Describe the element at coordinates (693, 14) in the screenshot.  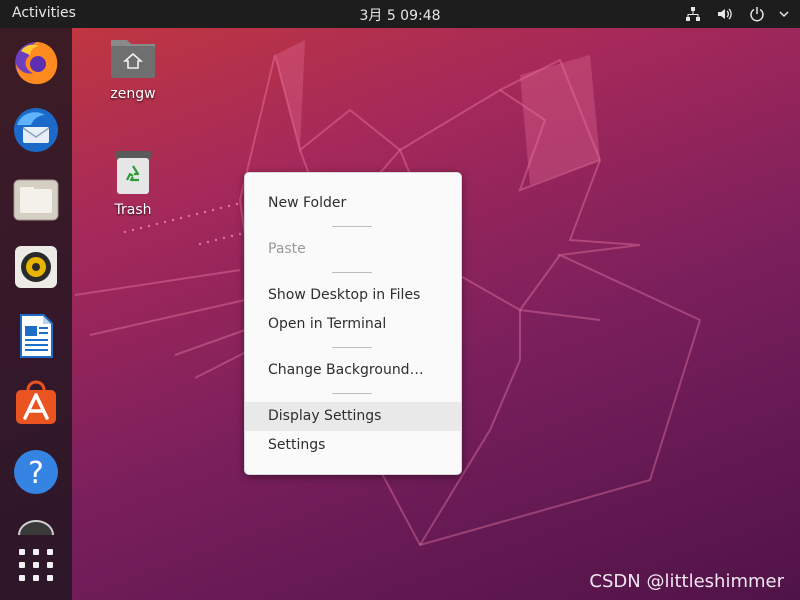
I see `network-icon` at that location.